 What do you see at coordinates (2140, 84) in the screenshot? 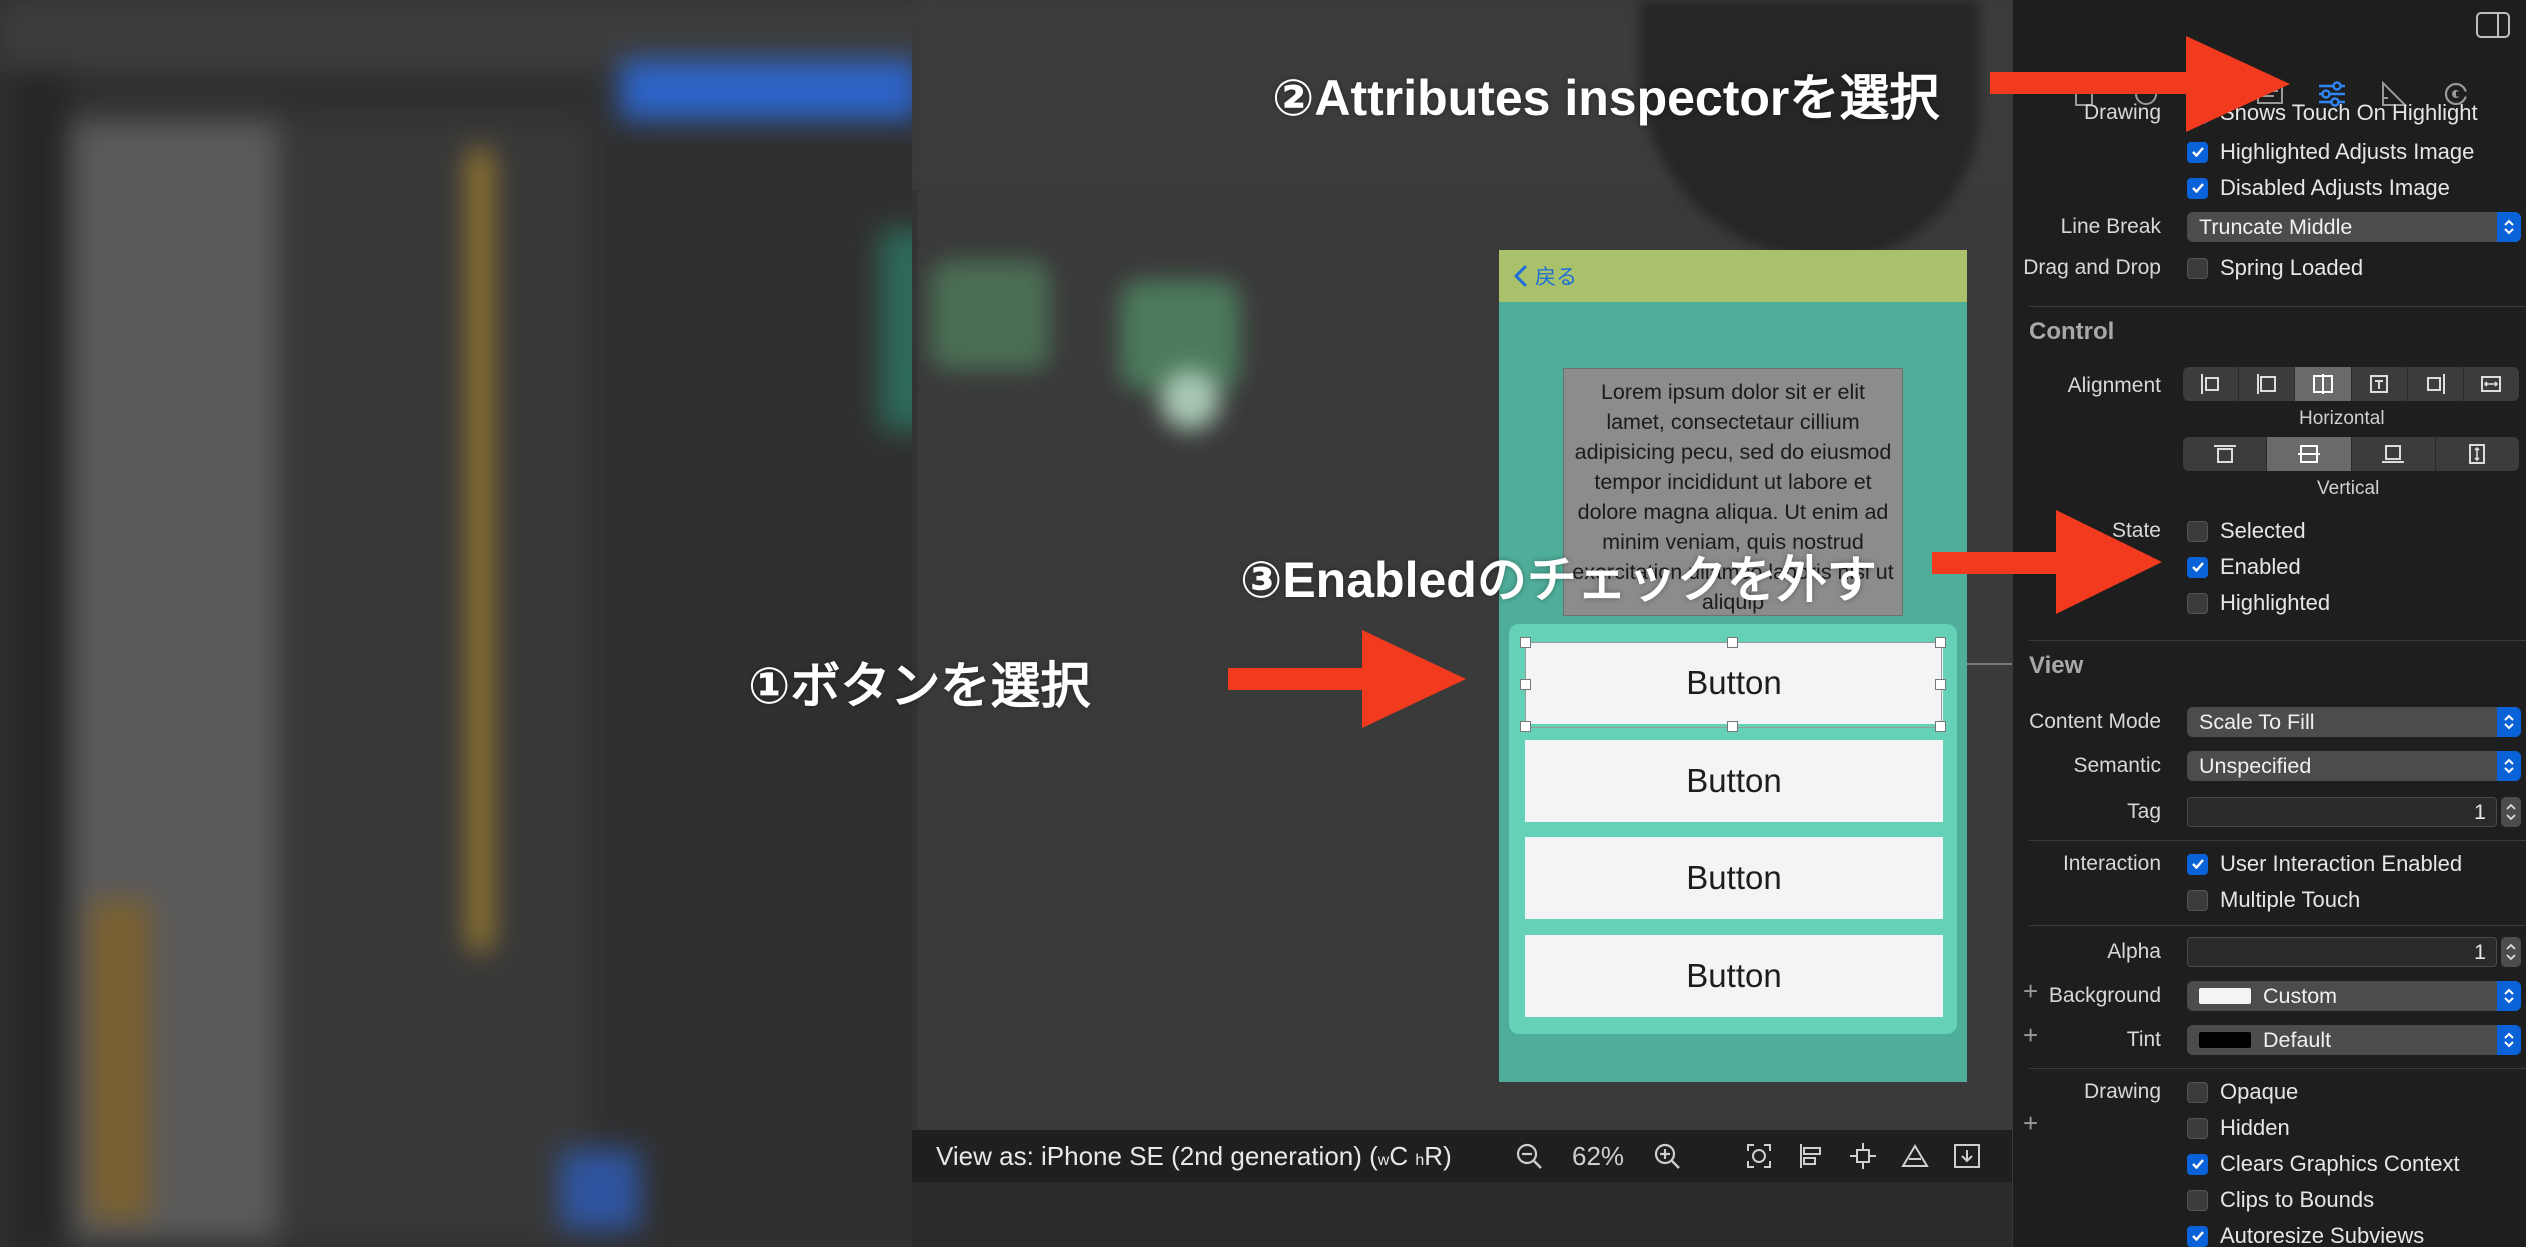
I see `arrow-to-inspector-tab` at bounding box center [2140, 84].